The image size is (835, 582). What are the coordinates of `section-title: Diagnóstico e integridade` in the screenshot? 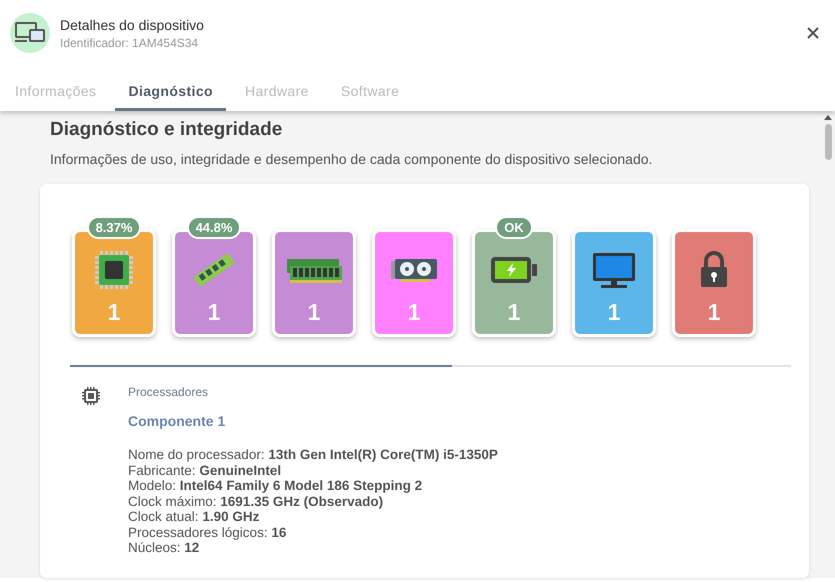 It's located at (167, 130).